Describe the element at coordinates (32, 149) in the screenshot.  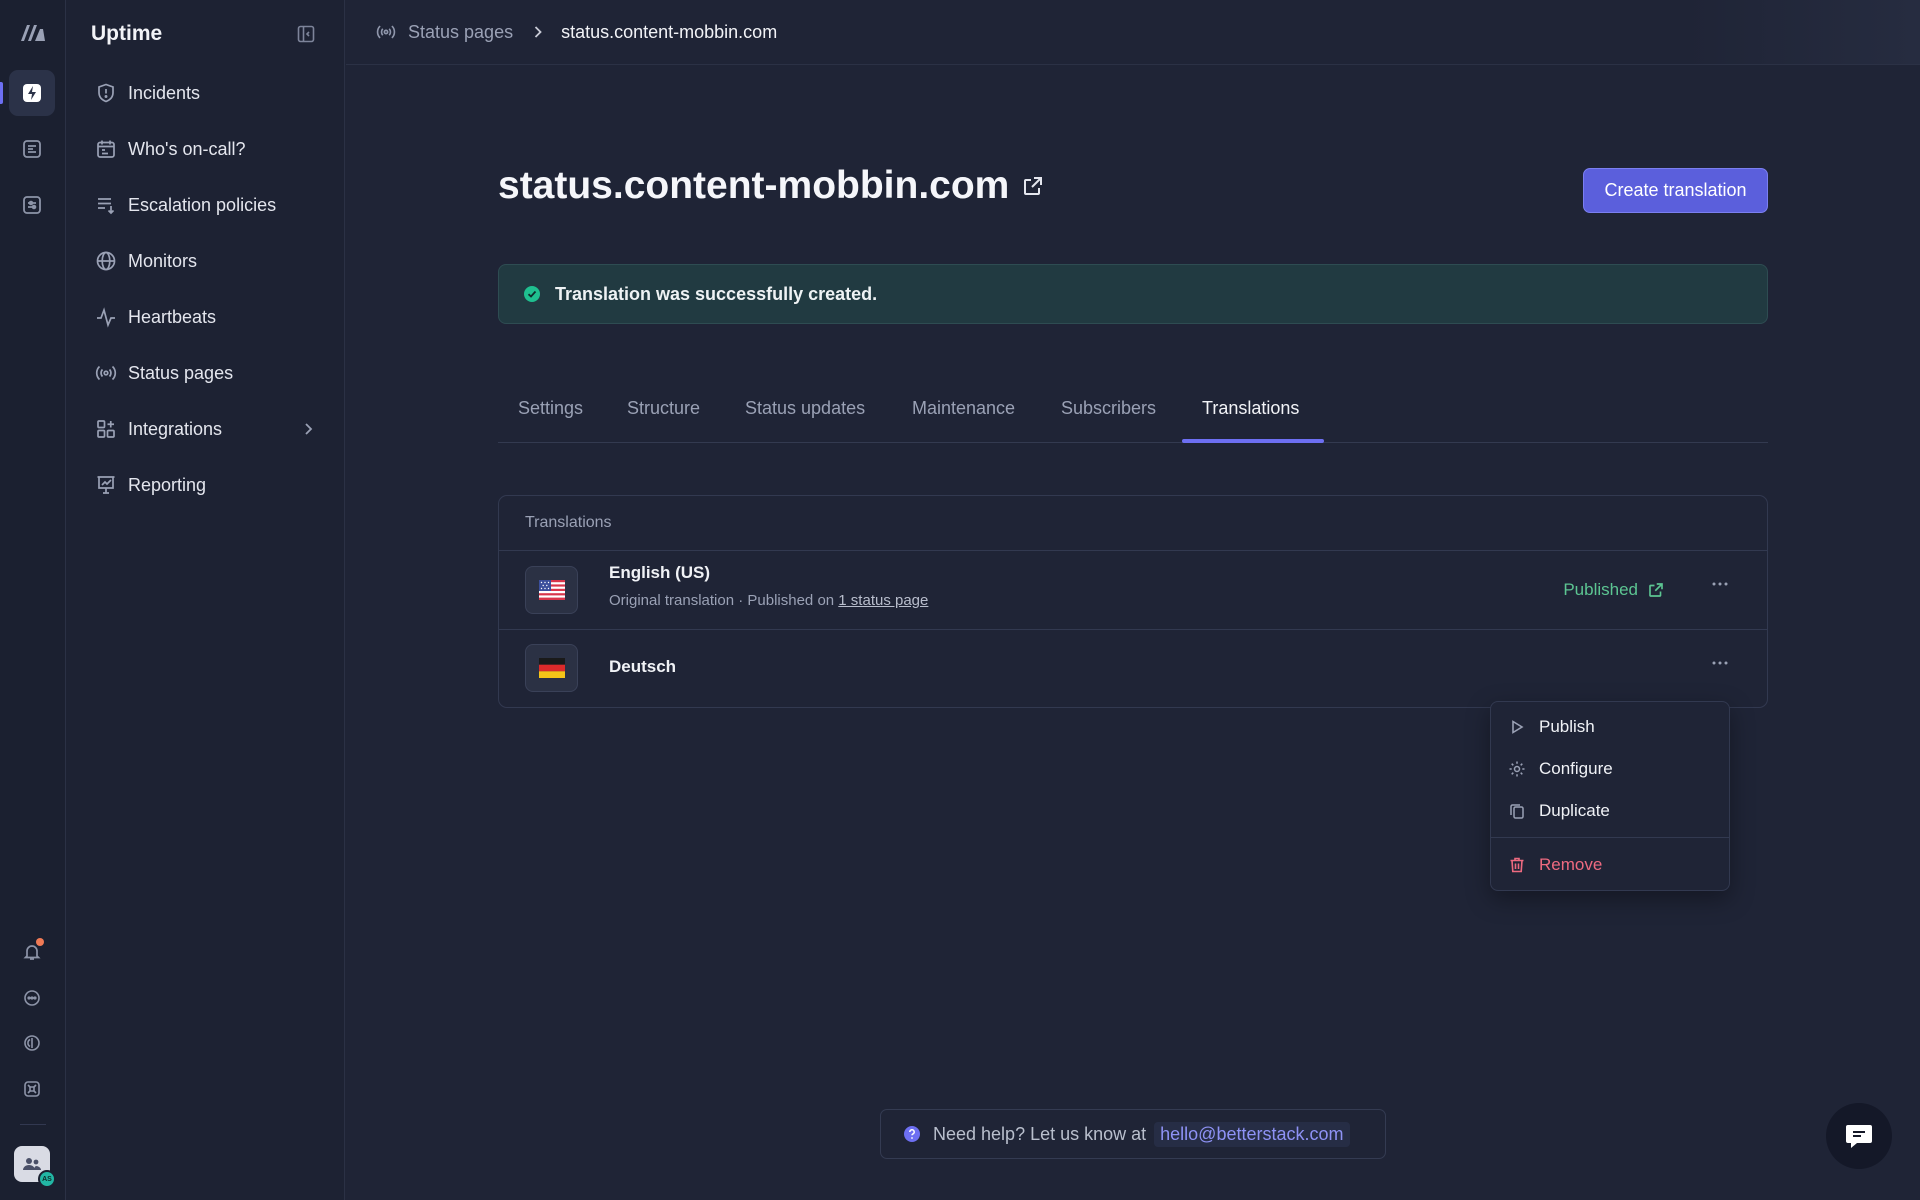
I see `rail-logs-button` at that location.